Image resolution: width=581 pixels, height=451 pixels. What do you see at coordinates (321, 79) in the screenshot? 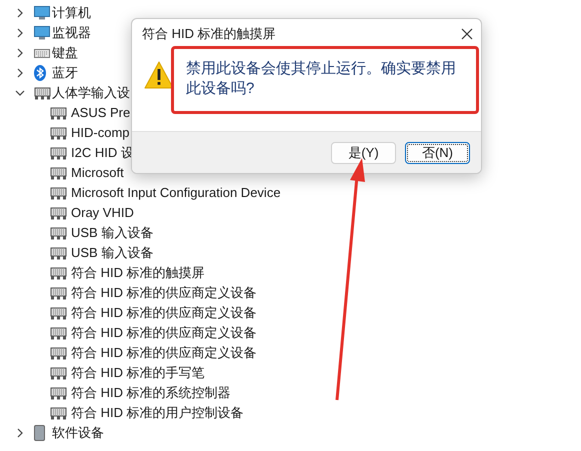
I see `dialog-message: 禁用此设备会使其停止运行。确实要禁用此设备吗?` at bounding box center [321, 79].